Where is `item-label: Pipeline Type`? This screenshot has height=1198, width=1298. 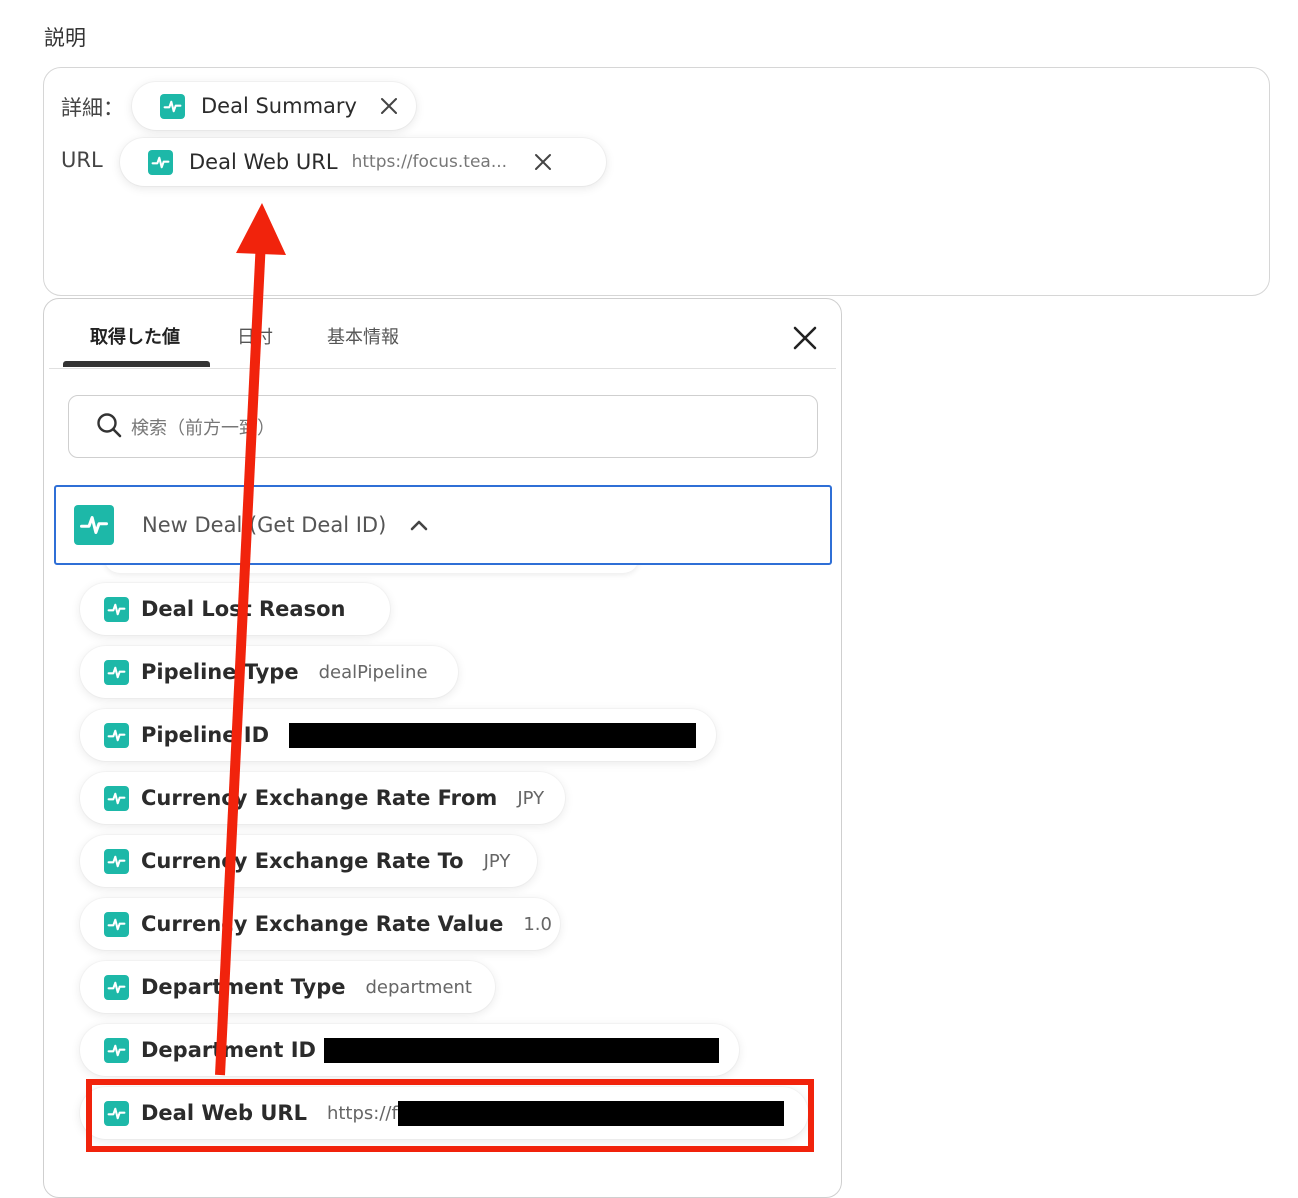 item-label: Pipeline Type is located at coordinates (220, 672).